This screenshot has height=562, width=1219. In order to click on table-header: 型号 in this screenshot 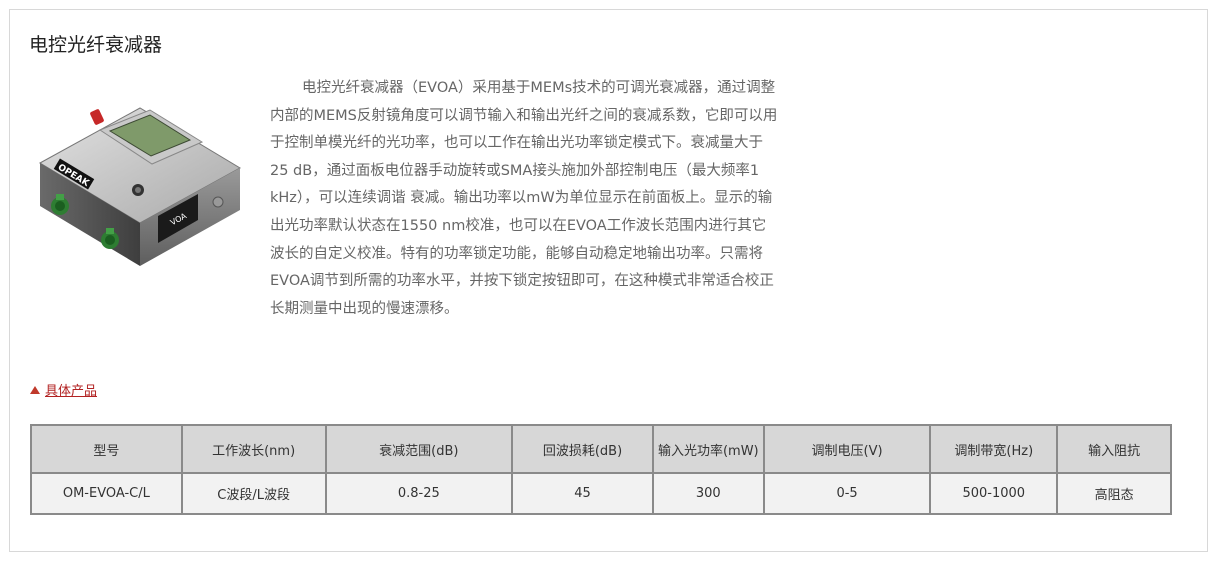, I will do `click(106, 449)`.